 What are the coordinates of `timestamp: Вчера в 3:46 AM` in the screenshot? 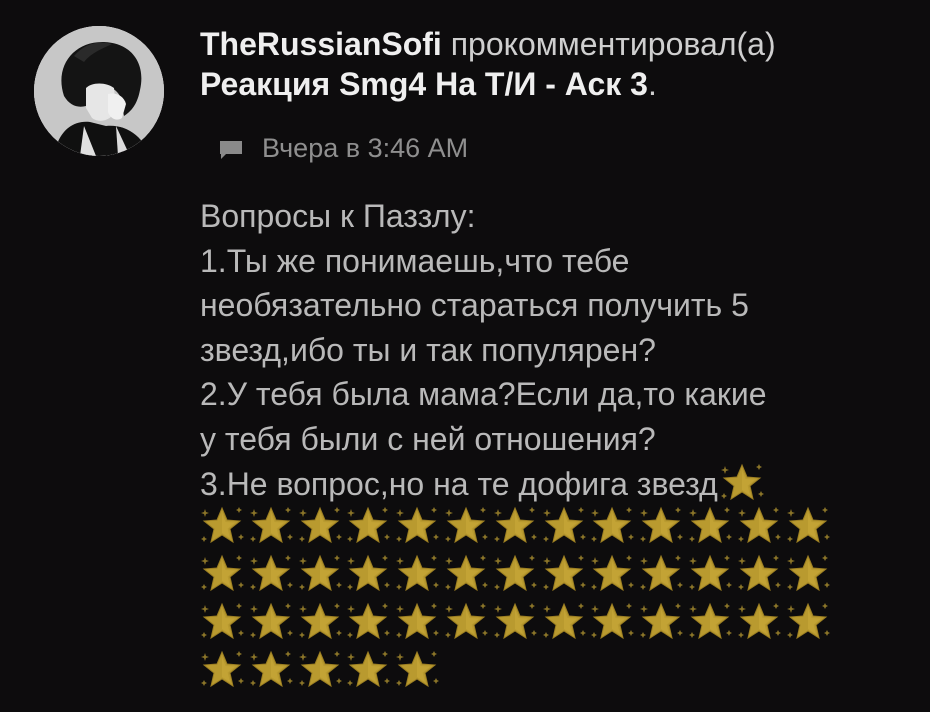 It's located at (365, 147).